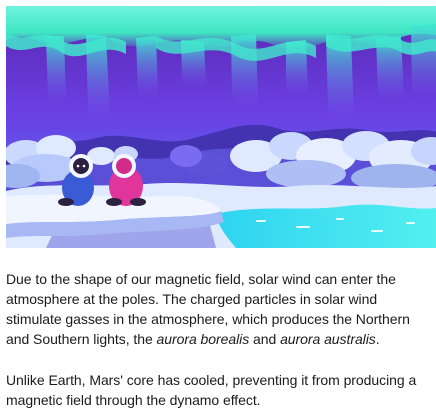  Describe the element at coordinates (326, 226) in the screenshot. I see `ice-water` at that location.